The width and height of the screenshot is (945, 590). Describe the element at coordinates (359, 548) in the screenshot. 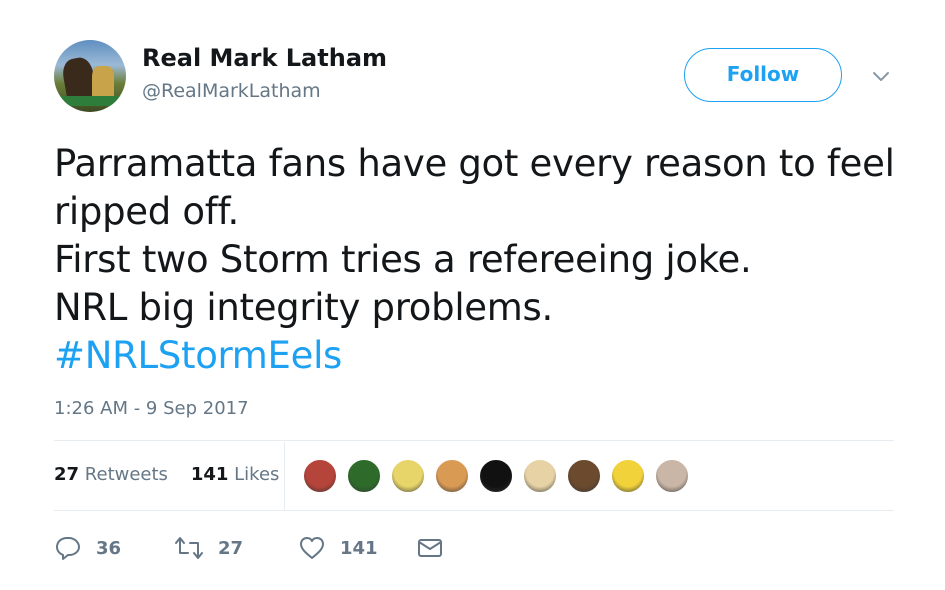

I see `like-count: 141` at that location.